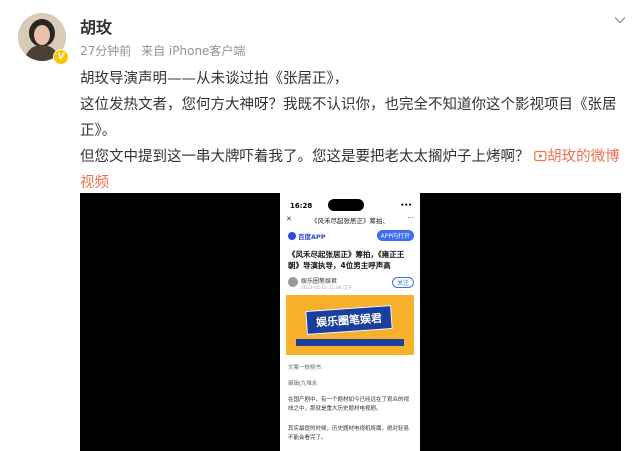 The height and width of the screenshot is (451, 641). I want to click on article-banner: 娱乐圈笔娱君, so click(350, 325).